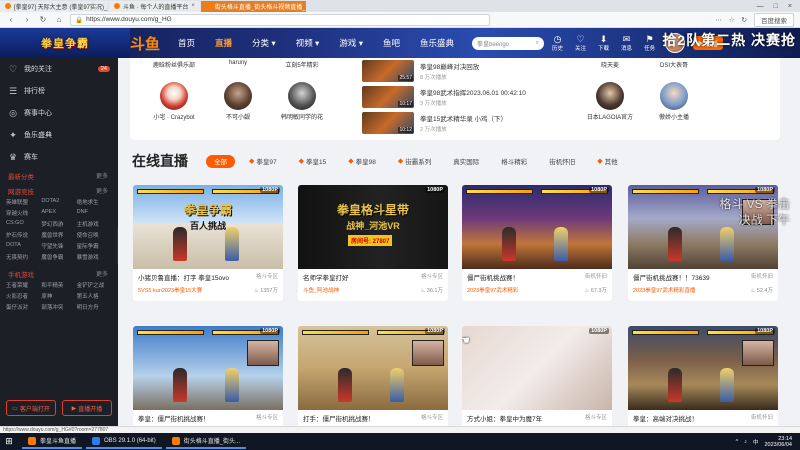 The height and width of the screenshot is (450, 800). What do you see at coordinates (756, 442) in the screenshot?
I see `ime-icon: 中` at bounding box center [756, 442].